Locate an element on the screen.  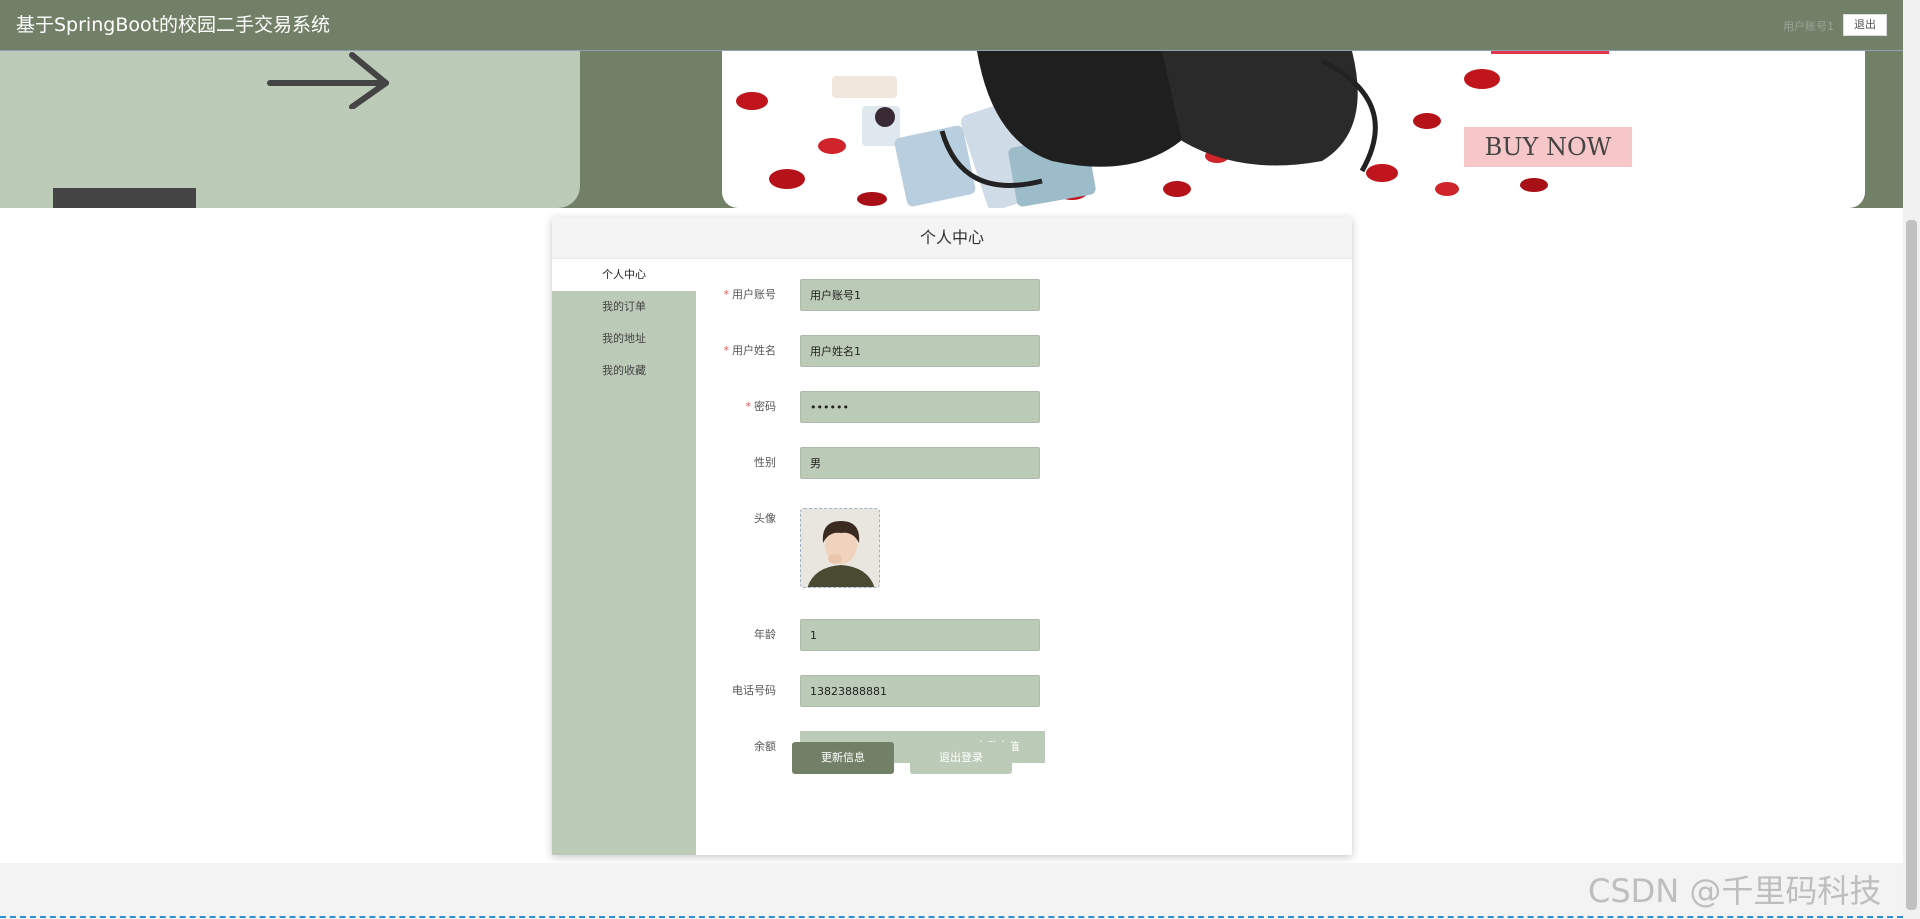
current-user-label: 用户账号1 is located at coordinates (1808, 26).